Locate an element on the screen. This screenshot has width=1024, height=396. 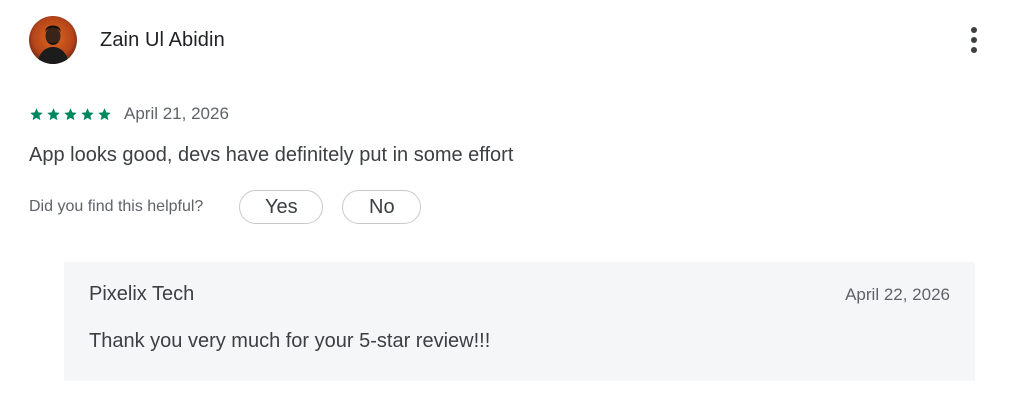
more-vert-icon is located at coordinates (974, 30).